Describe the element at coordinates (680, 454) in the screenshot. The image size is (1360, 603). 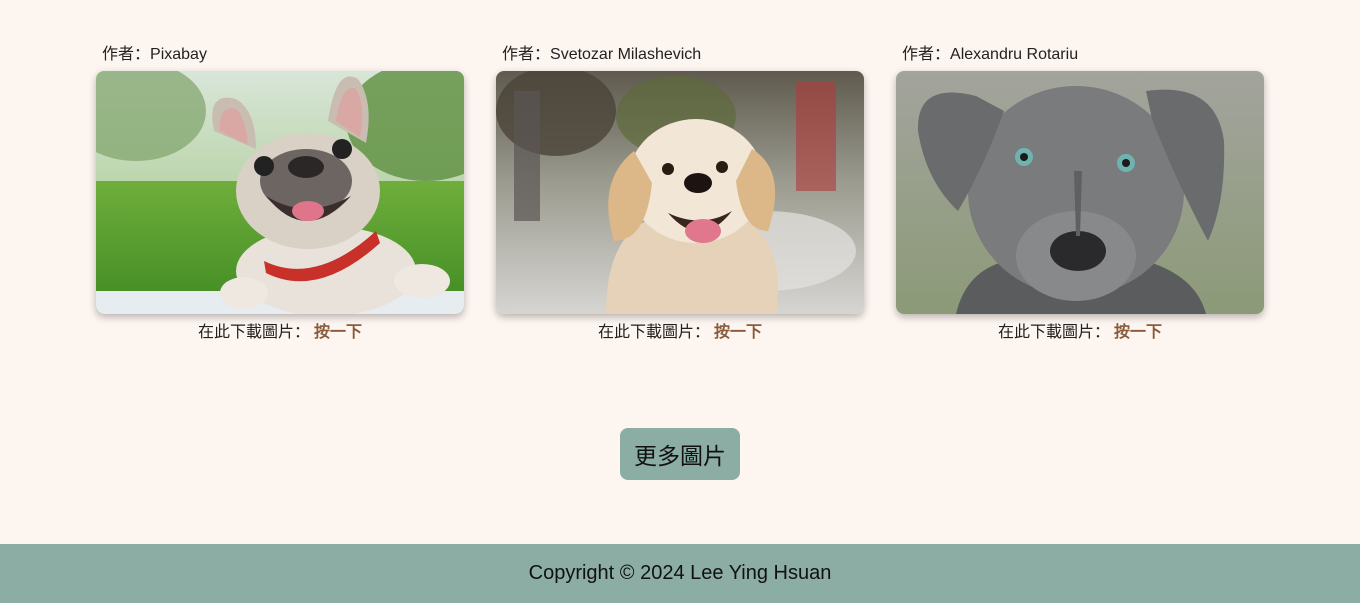
I see `more-images-button: 更多圖片` at that location.